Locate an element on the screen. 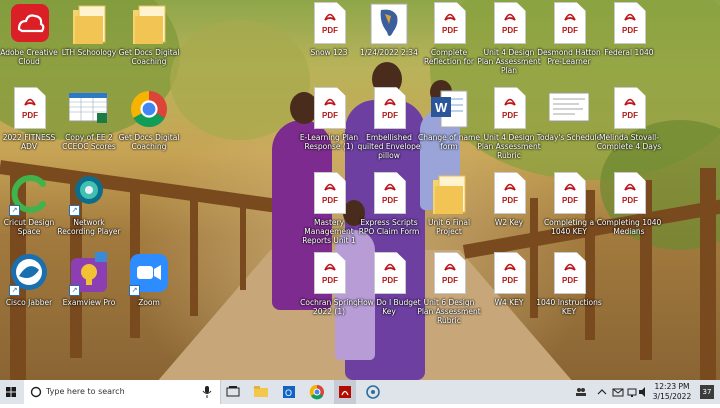 The image size is (720, 408). desktop-icon: PDF Embellished quilted Envelope pillow is located at coordinates (389, 123).